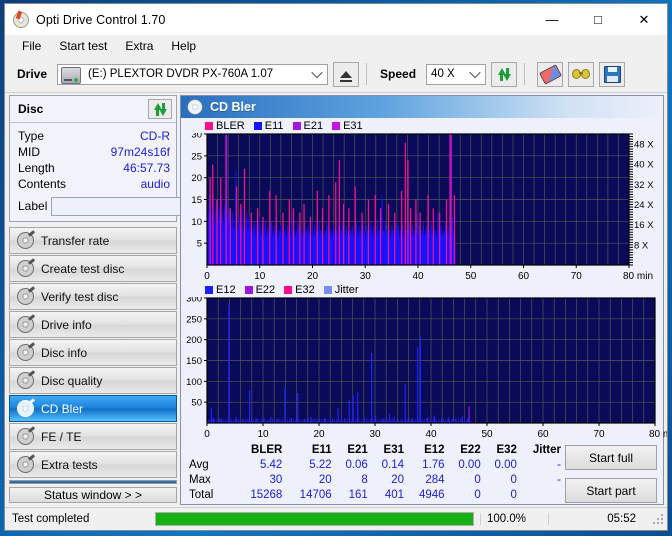  I want to click on sidebar-item-verify-test-disc: Verify test disc, so click(93, 296).